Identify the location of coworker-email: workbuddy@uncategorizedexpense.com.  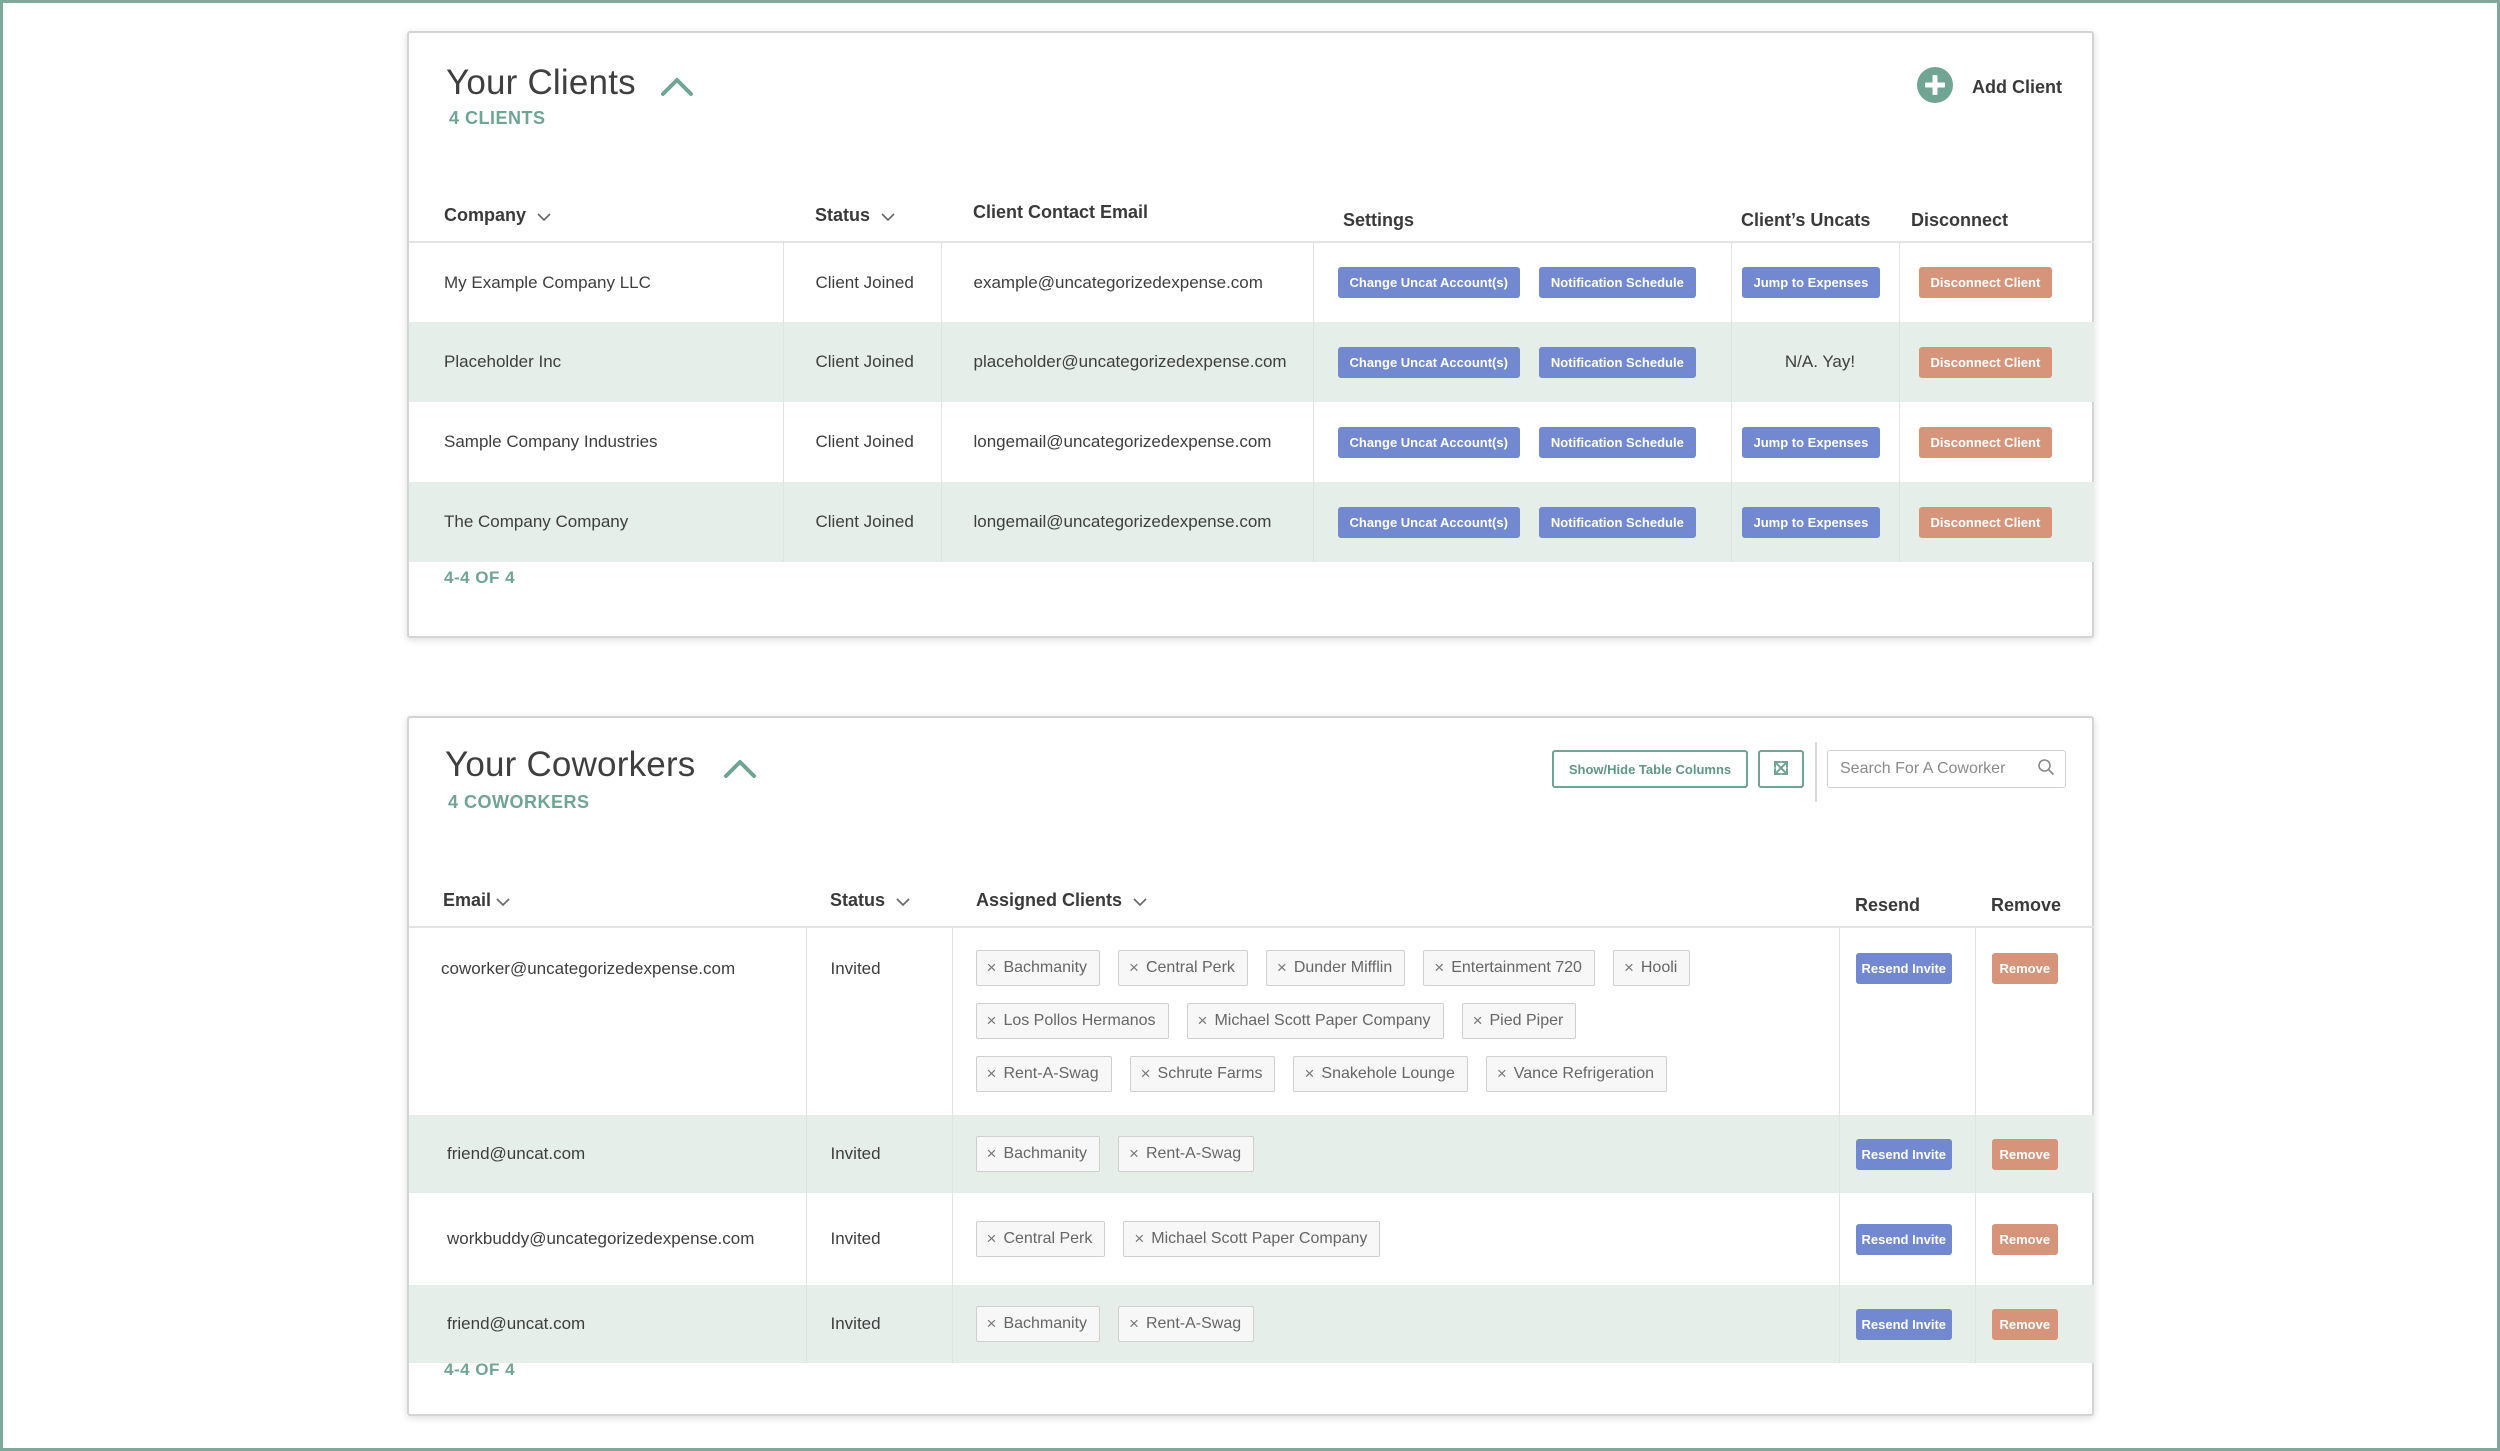
(608, 1239).